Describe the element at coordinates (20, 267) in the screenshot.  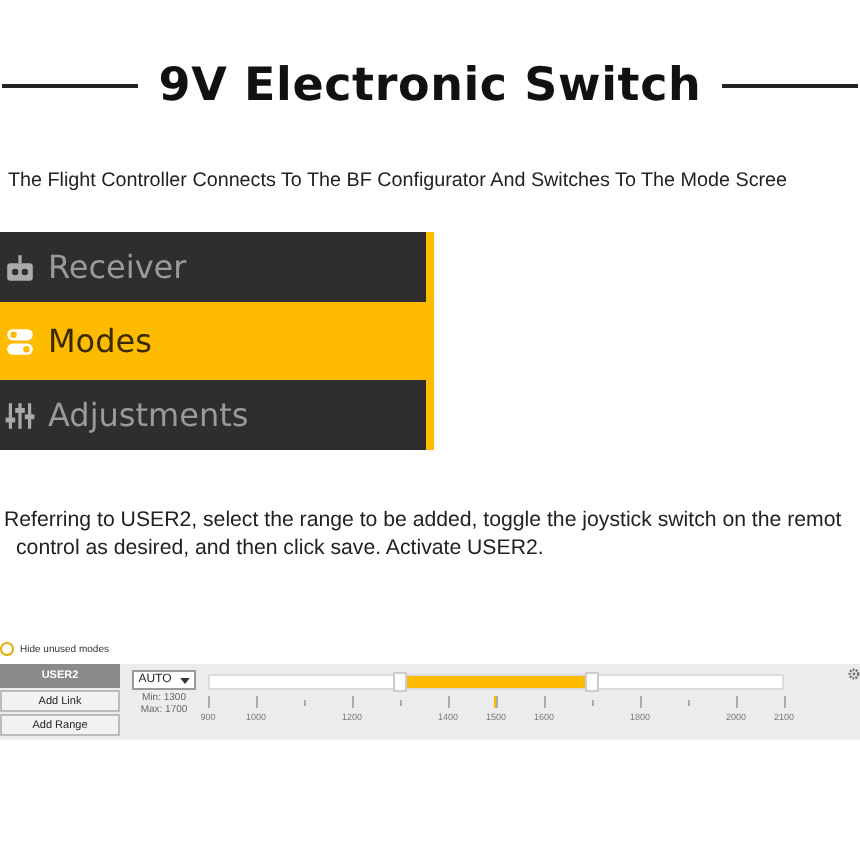
I see `robot-icon` at that location.